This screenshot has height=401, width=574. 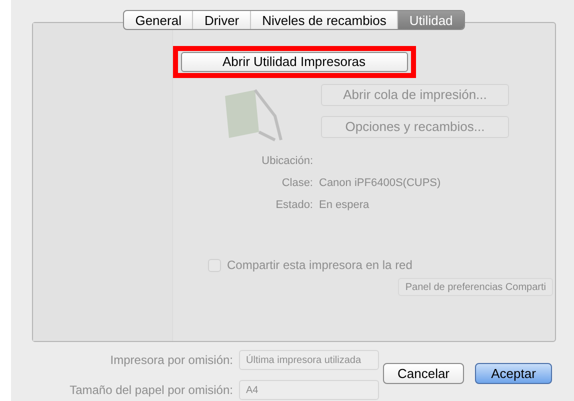 What do you see at coordinates (214, 265) in the screenshot?
I see `share-checkbox` at bounding box center [214, 265].